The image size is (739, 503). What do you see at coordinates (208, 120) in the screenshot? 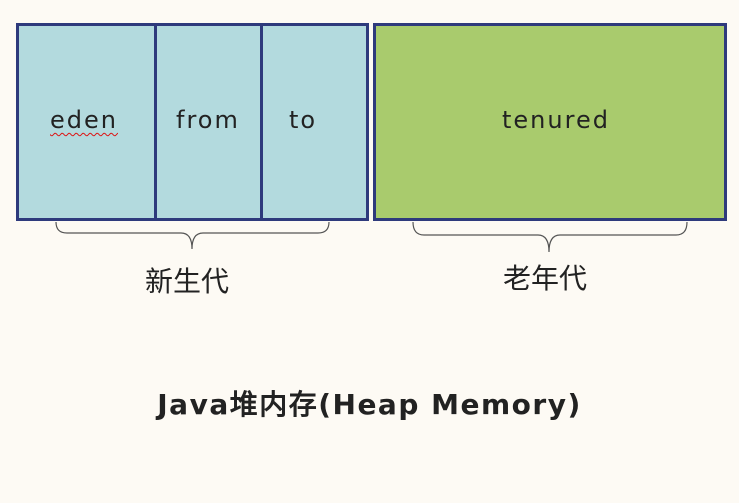
I see `region-from-label: from` at bounding box center [208, 120].